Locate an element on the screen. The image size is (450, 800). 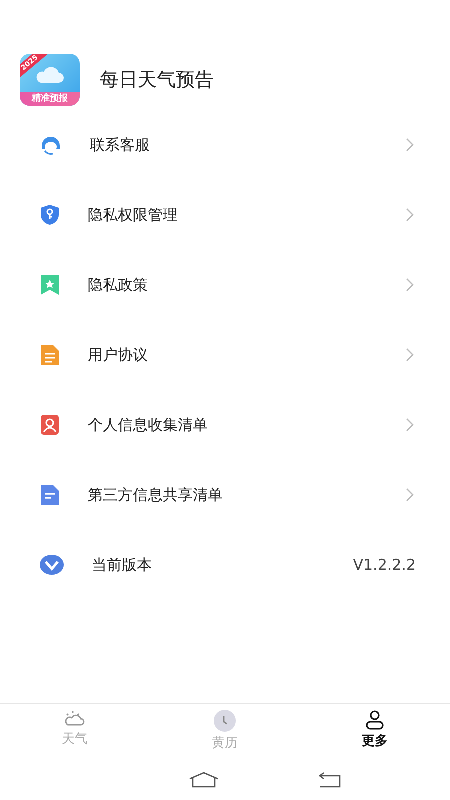
menu-item: 个人信息收集清单 is located at coordinates (225, 425).